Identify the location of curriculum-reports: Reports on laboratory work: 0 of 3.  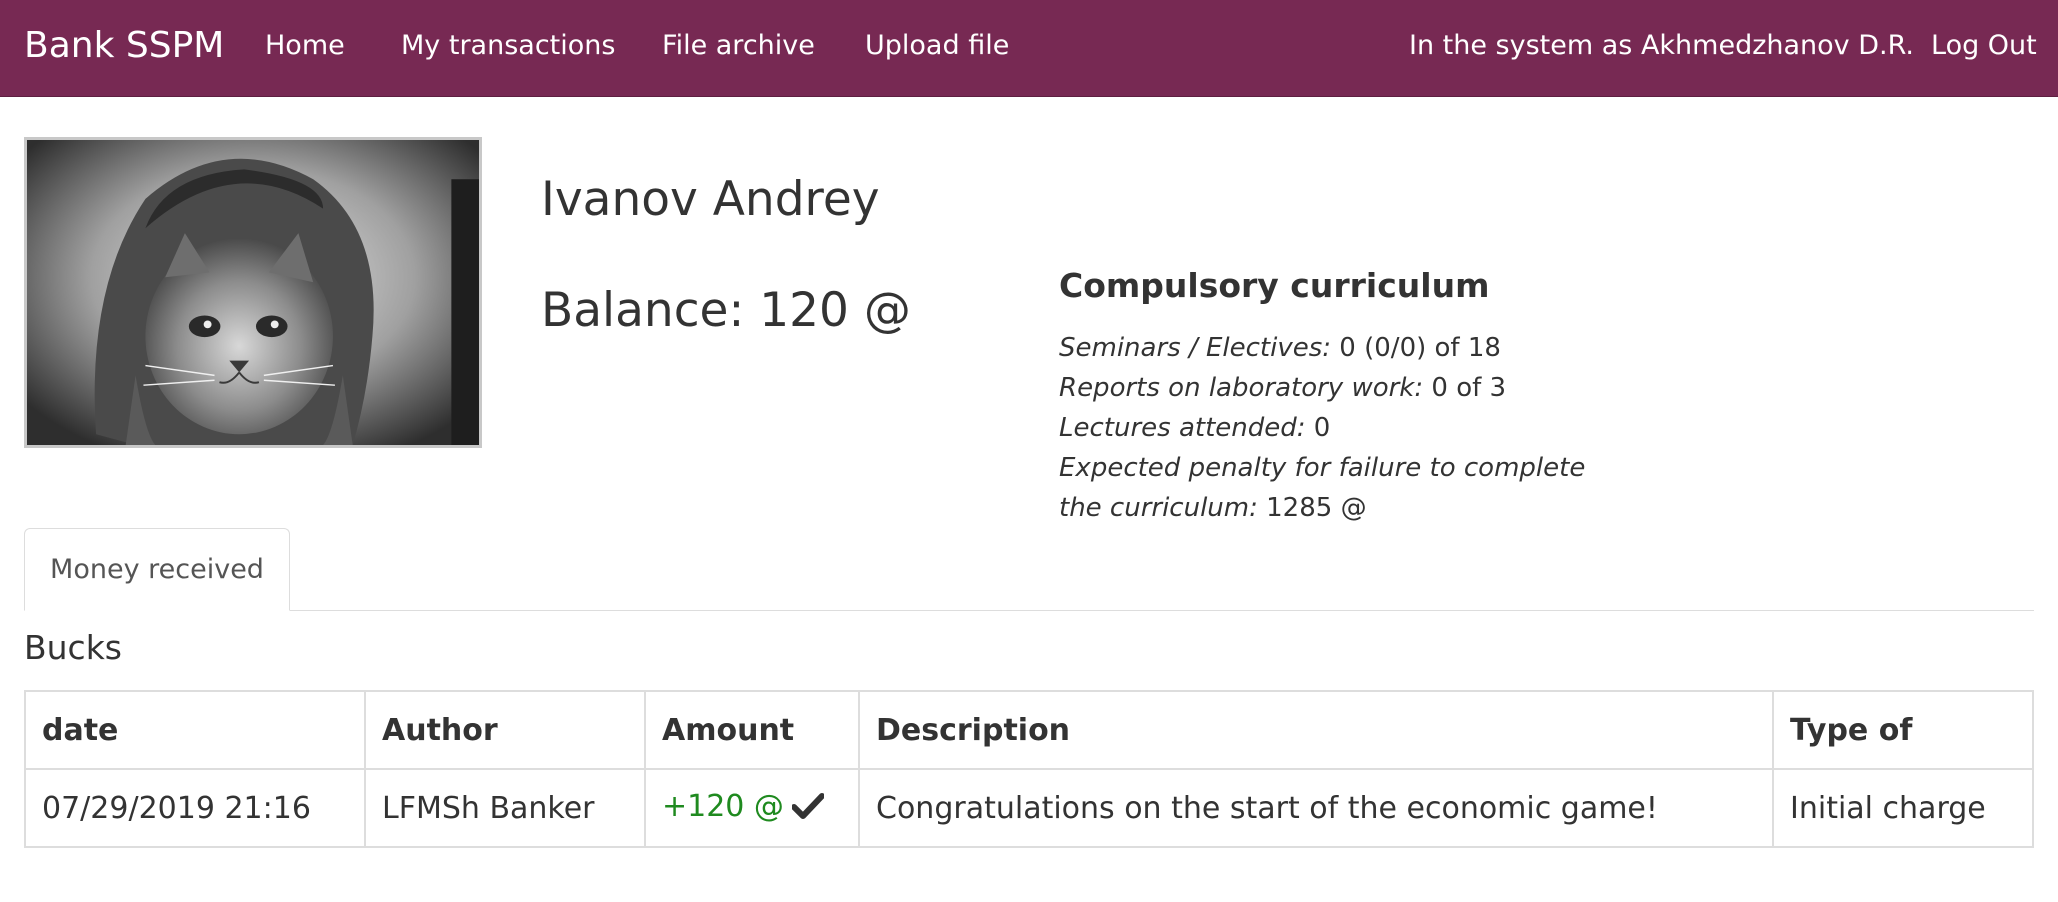
(1339, 388).